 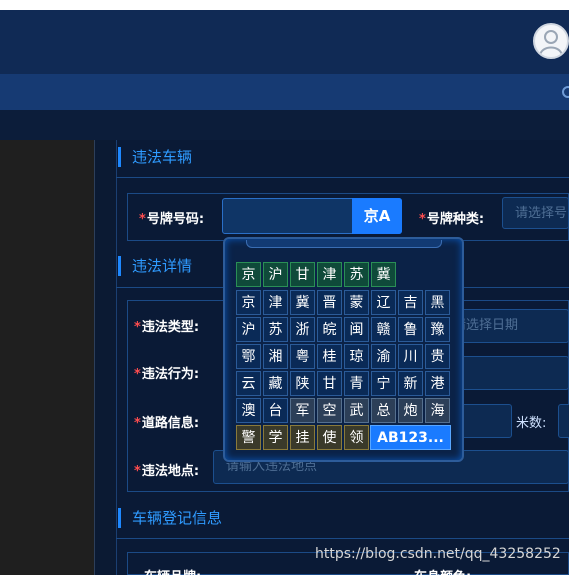 I want to click on layout-gap, so click(x=106, y=357).